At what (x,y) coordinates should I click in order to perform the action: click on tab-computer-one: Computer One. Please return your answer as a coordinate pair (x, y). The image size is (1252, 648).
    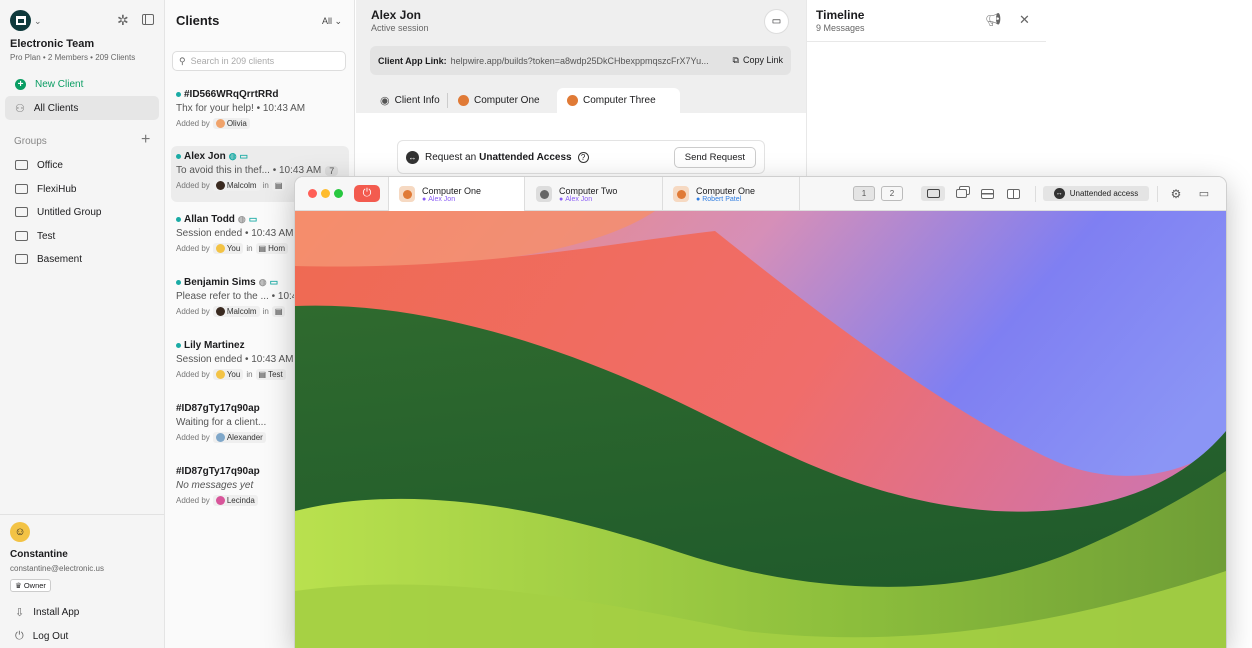
    Looking at the image, I should click on (499, 100).